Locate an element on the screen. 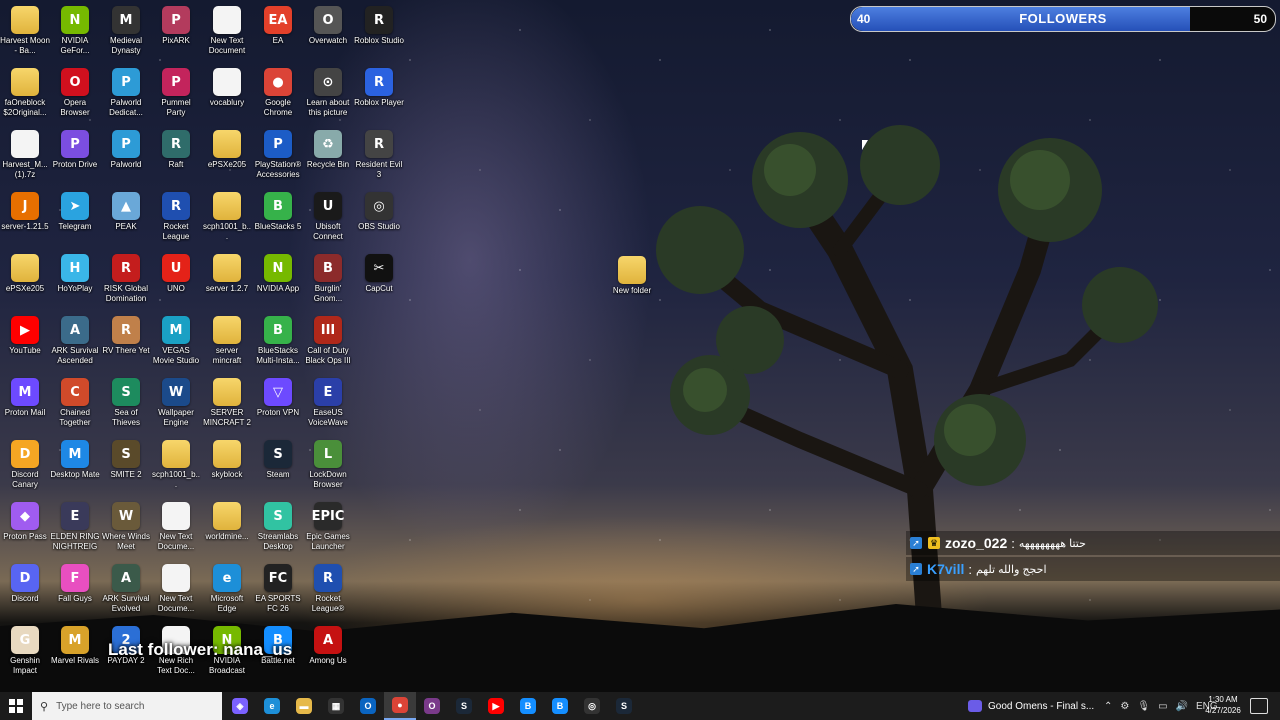 The width and height of the screenshot is (1280, 720). desktop-icon: P PixARK is located at coordinates (176, 32).